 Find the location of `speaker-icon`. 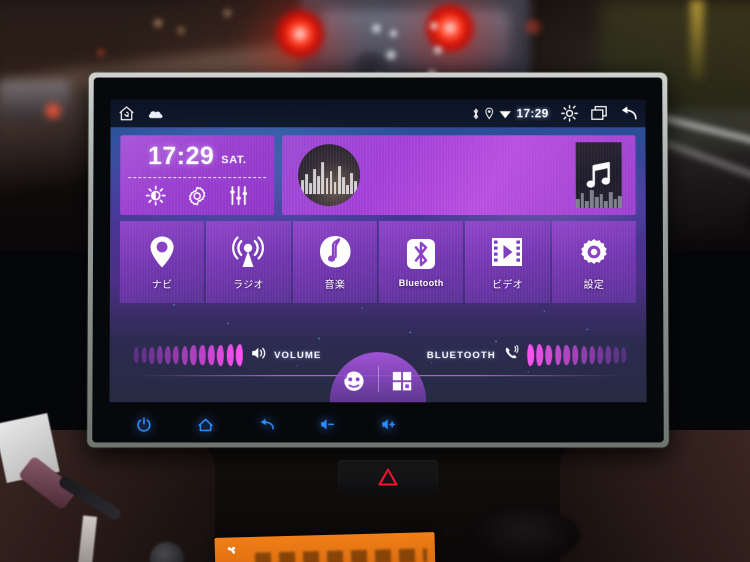

speaker-icon is located at coordinates (258, 355).